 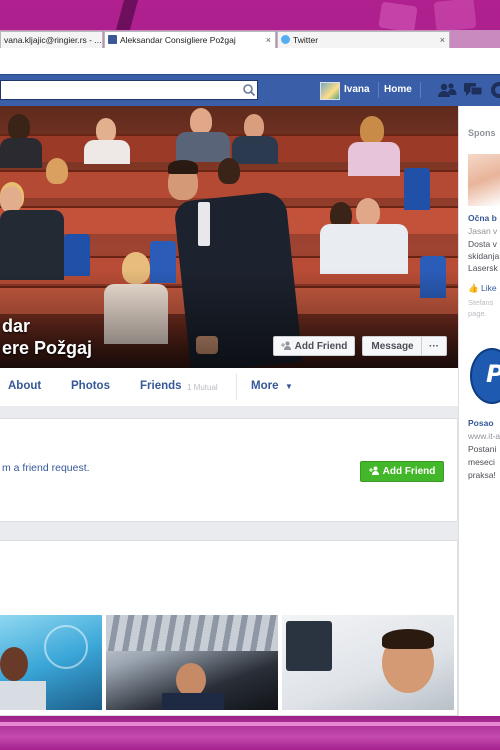 What do you see at coordinates (483, 268) in the screenshot?
I see `ad-text: Lasersk` at bounding box center [483, 268].